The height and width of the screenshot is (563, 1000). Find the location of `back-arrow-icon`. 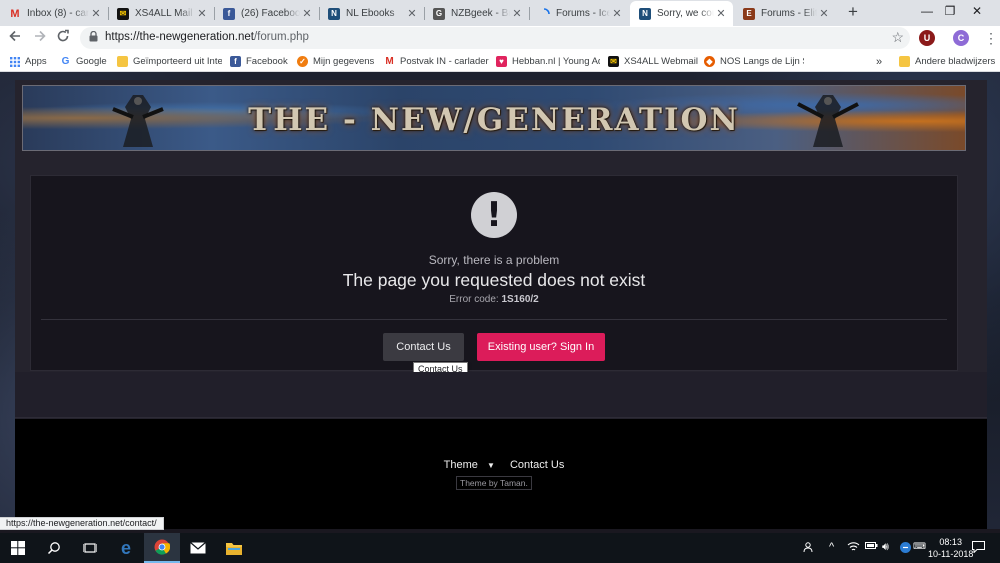

back-arrow-icon is located at coordinates (14, 36).